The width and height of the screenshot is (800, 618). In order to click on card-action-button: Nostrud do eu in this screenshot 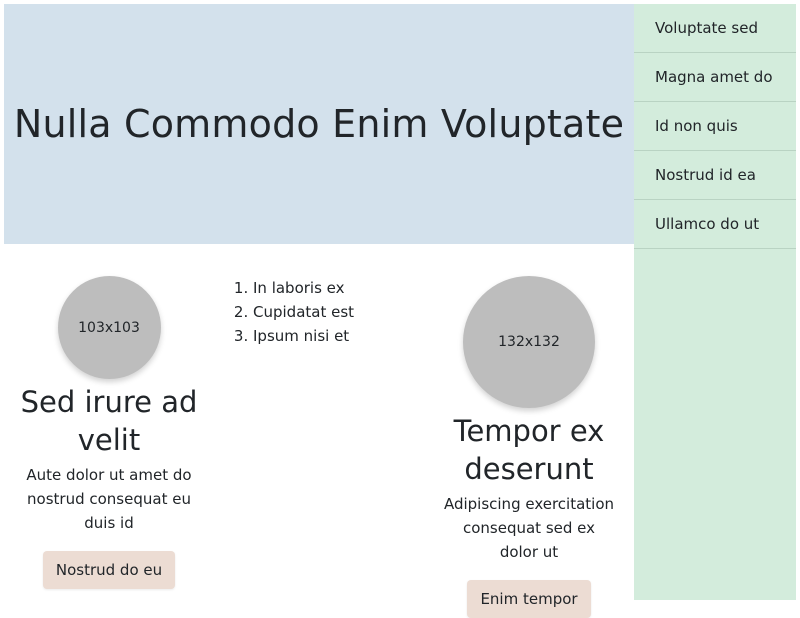, I will do `click(109, 570)`.